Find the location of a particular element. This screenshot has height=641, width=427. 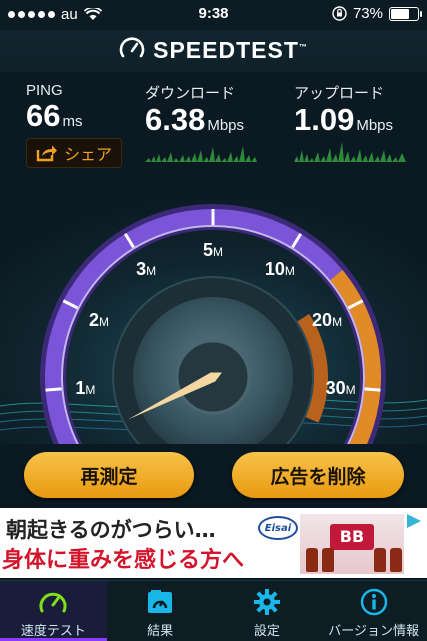

download-value: 6.38 is located at coordinates (175, 119).